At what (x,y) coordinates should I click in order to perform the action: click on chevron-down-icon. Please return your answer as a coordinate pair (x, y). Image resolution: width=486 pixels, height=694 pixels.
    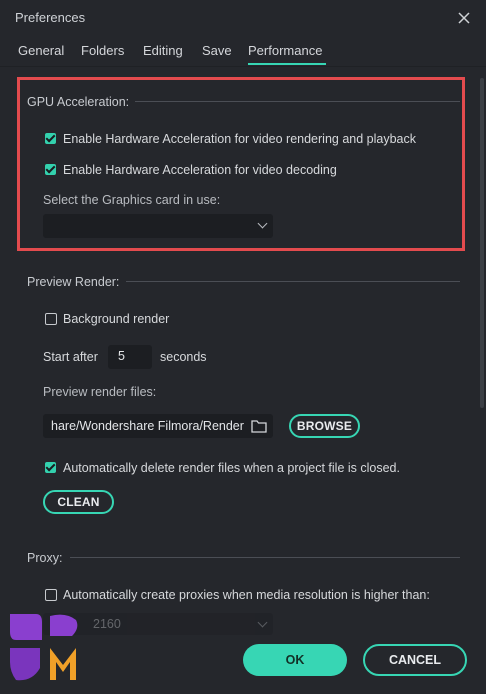
    Looking at the image, I should click on (262, 622).